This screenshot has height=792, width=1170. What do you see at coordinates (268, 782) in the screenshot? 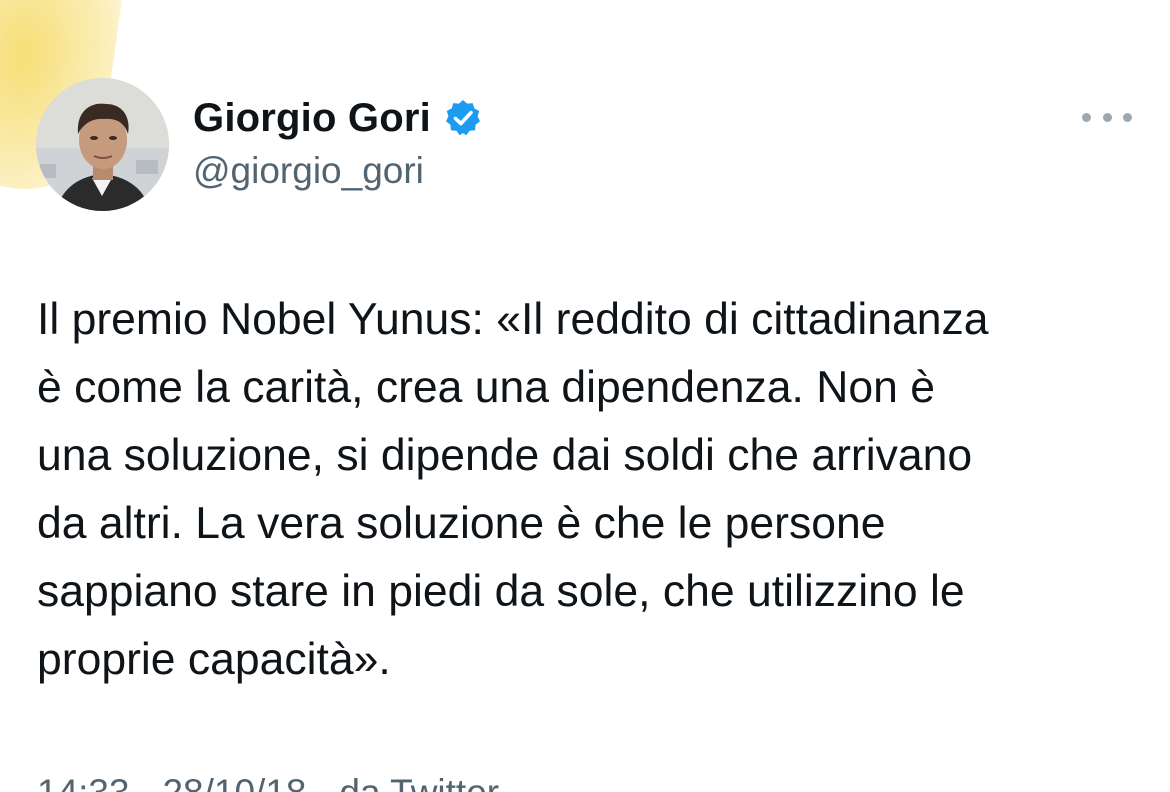
I see `tweet-timestamp: 14:33 · 28/10/18 · da Twitter` at bounding box center [268, 782].